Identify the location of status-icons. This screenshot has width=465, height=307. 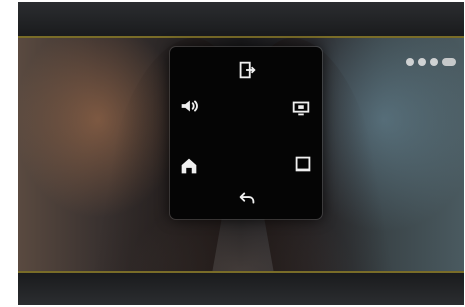
(434, 62).